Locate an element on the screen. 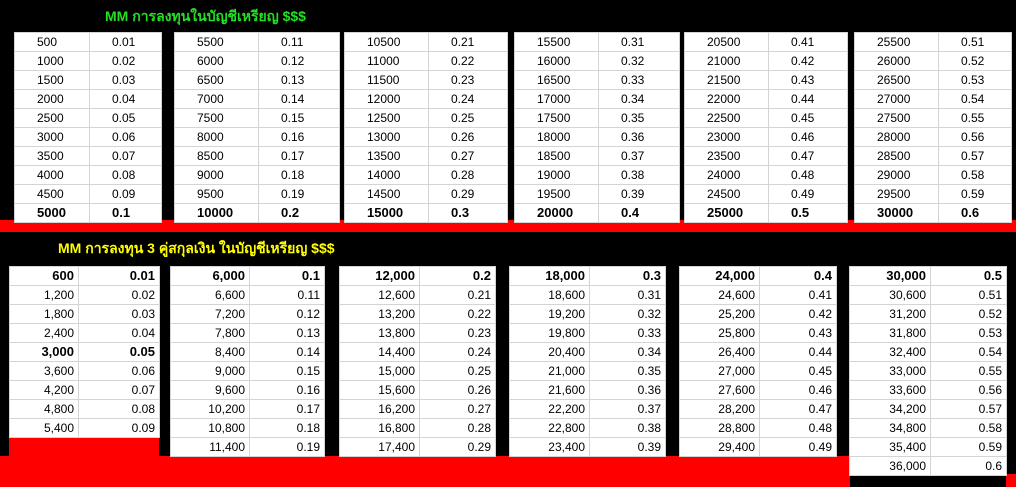 The height and width of the screenshot is (487, 1016). table-row: 11,400 0.19 is located at coordinates (247, 447).